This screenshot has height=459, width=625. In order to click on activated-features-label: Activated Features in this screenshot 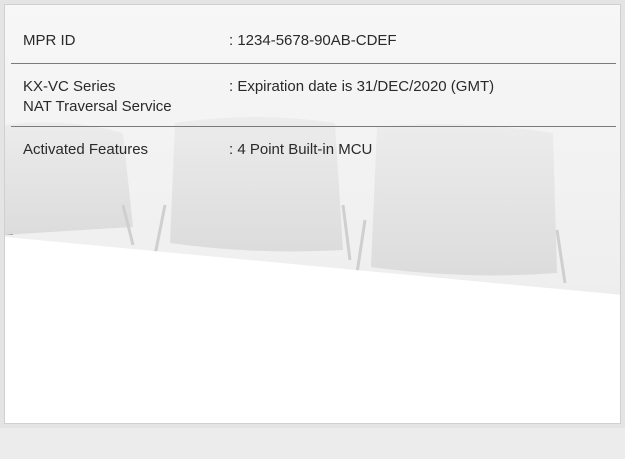, I will do `click(85, 150)`.